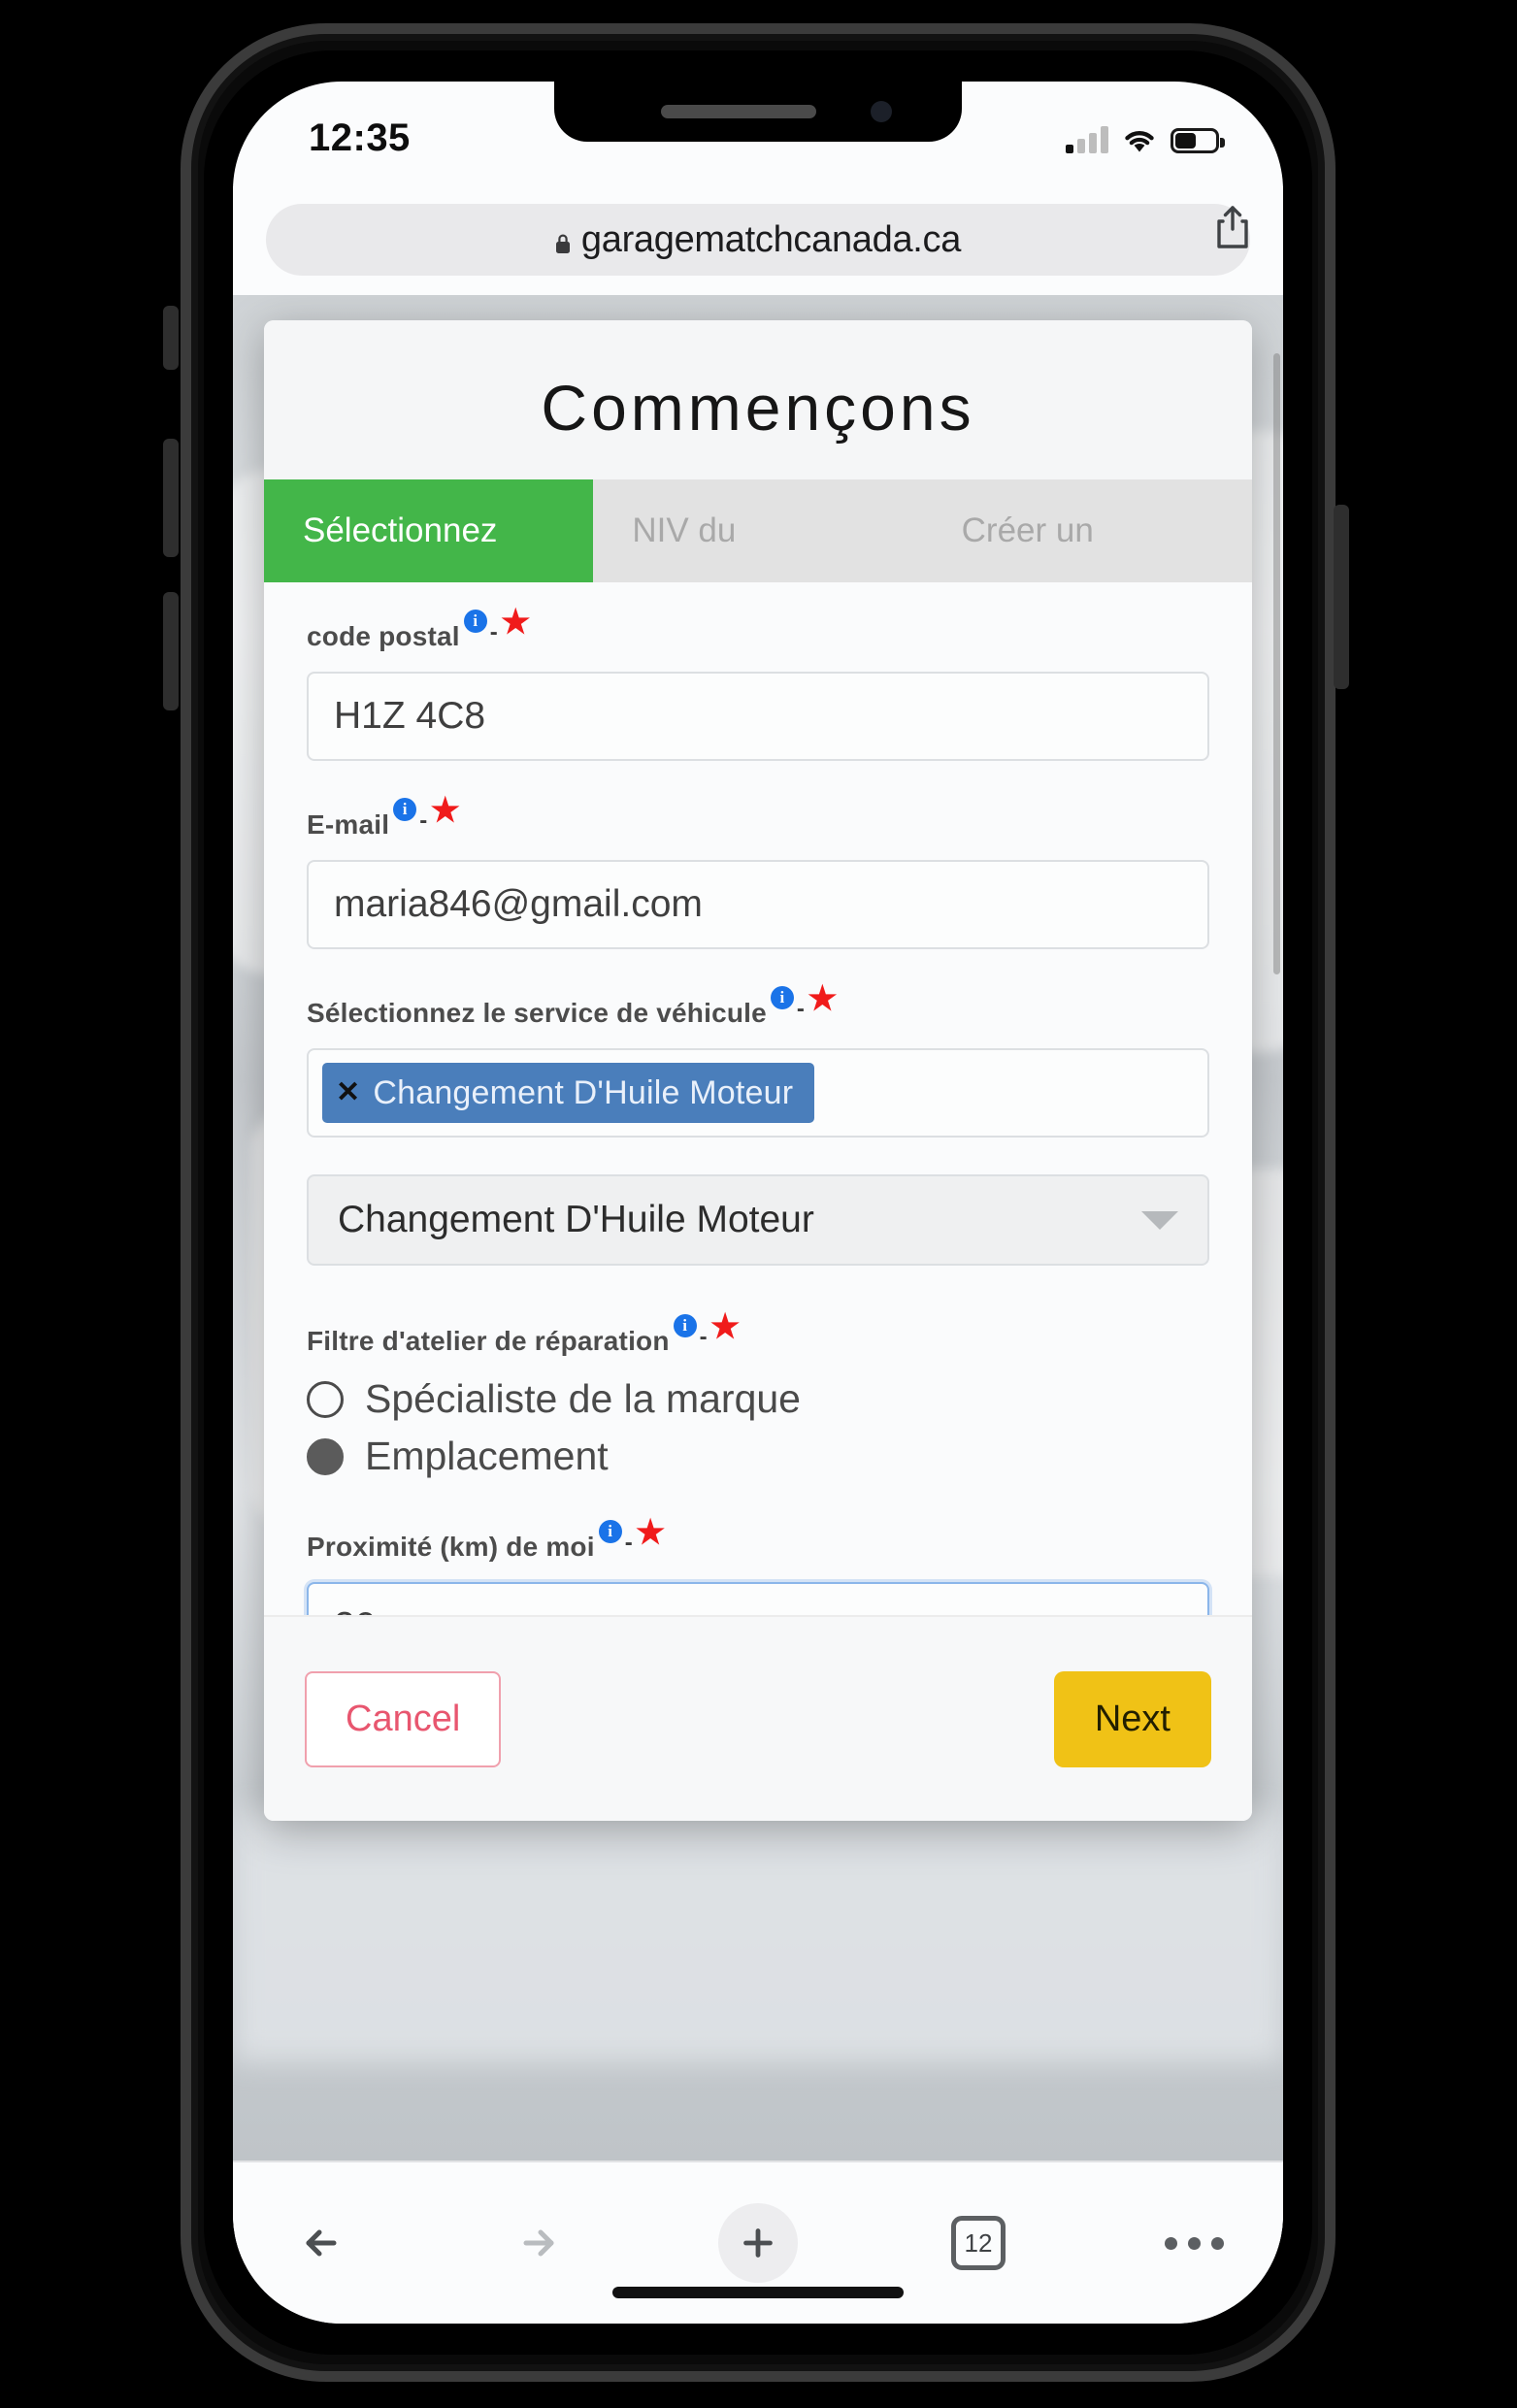 The image size is (1517, 2408). I want to click on modal-footer: Cancel Next, so click(758, 1718).